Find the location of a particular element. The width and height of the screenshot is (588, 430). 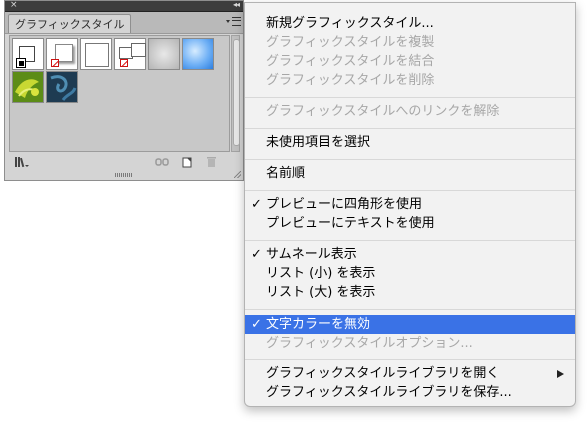

panel-tab-row: グラフィックスタイル is located at coordinates (124, 23).